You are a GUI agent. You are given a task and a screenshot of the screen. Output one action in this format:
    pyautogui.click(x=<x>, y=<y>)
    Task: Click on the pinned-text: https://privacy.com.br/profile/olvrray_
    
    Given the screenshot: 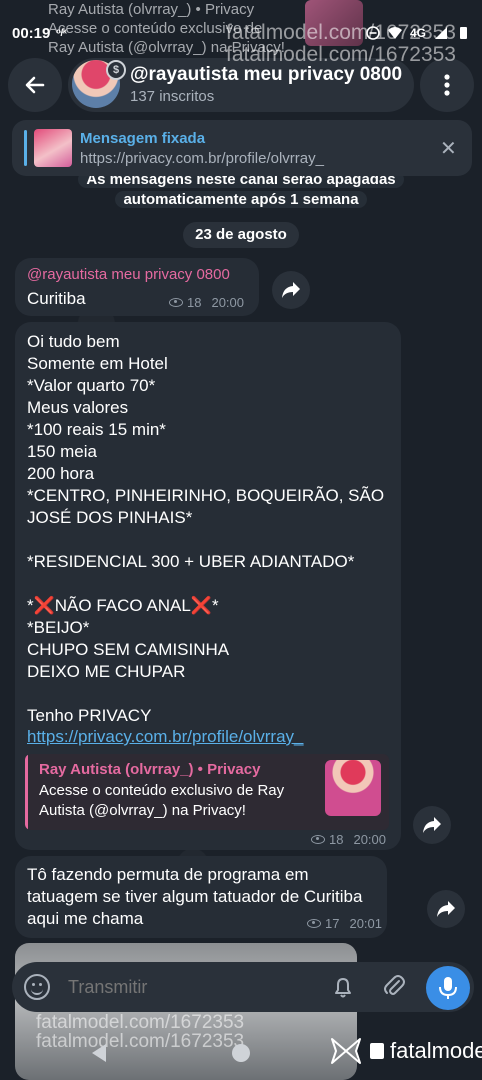 What is the action you would take?
    pyautogui.click(x=202, y=158)
    